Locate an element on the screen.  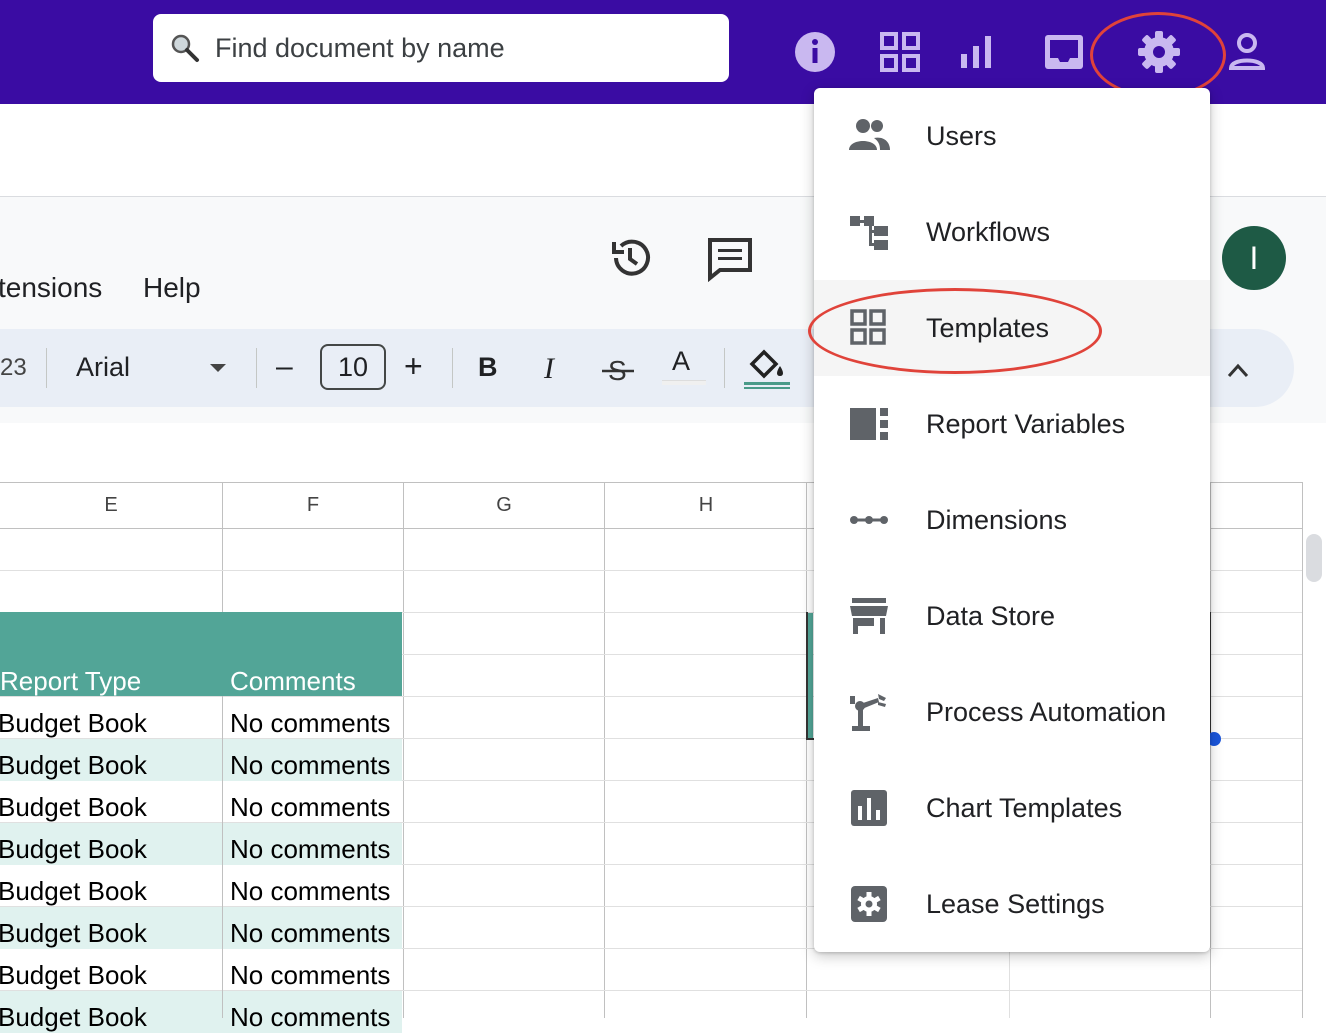
dropdown-item-lease-settings: Lease Settings is located at coordinates (1012, 904).